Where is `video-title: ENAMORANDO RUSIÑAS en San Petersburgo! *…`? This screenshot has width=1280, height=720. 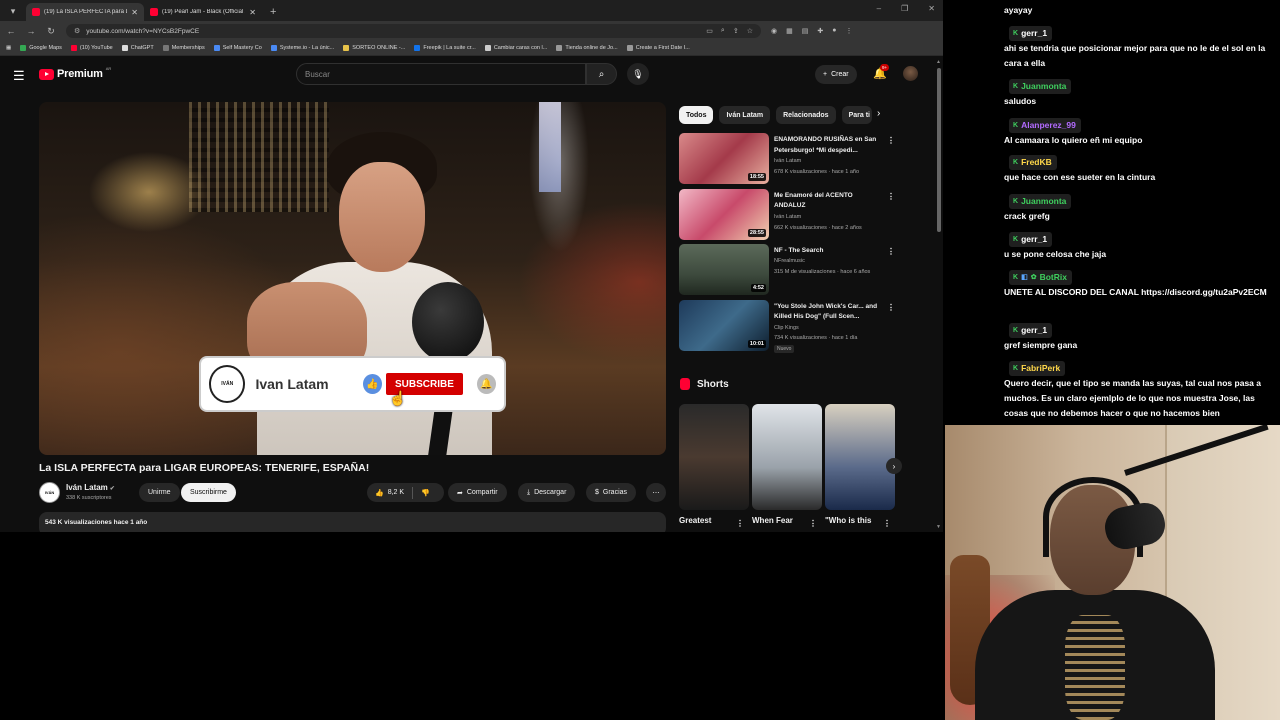 video-title: ENAMORANDO RUSIÑAS en San Petersburgo! *… is located at coordinates (825, 145).